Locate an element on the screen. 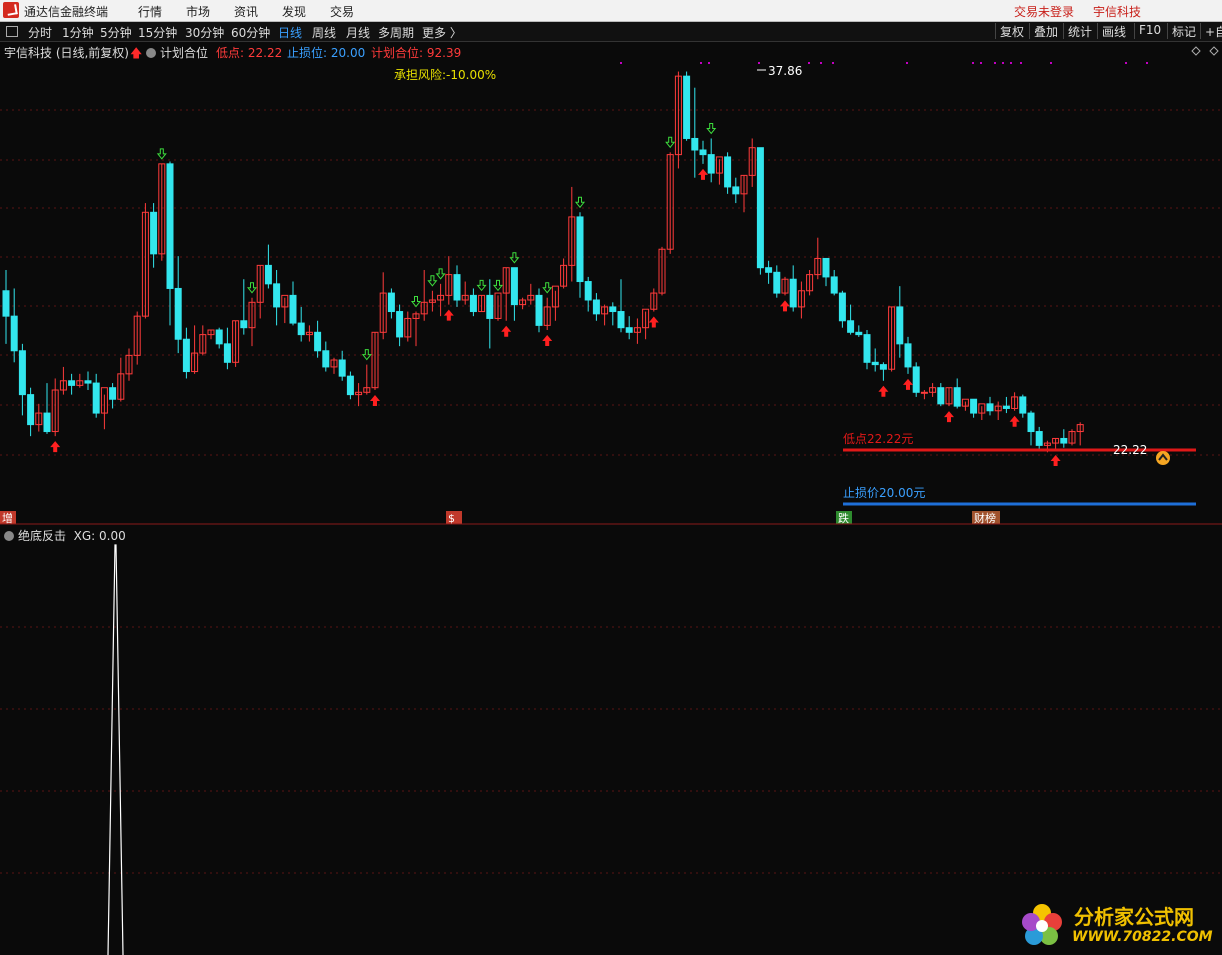  sub-panel-header: 绝底反击 XG: 0.00 is located at coordinates (65, 535).